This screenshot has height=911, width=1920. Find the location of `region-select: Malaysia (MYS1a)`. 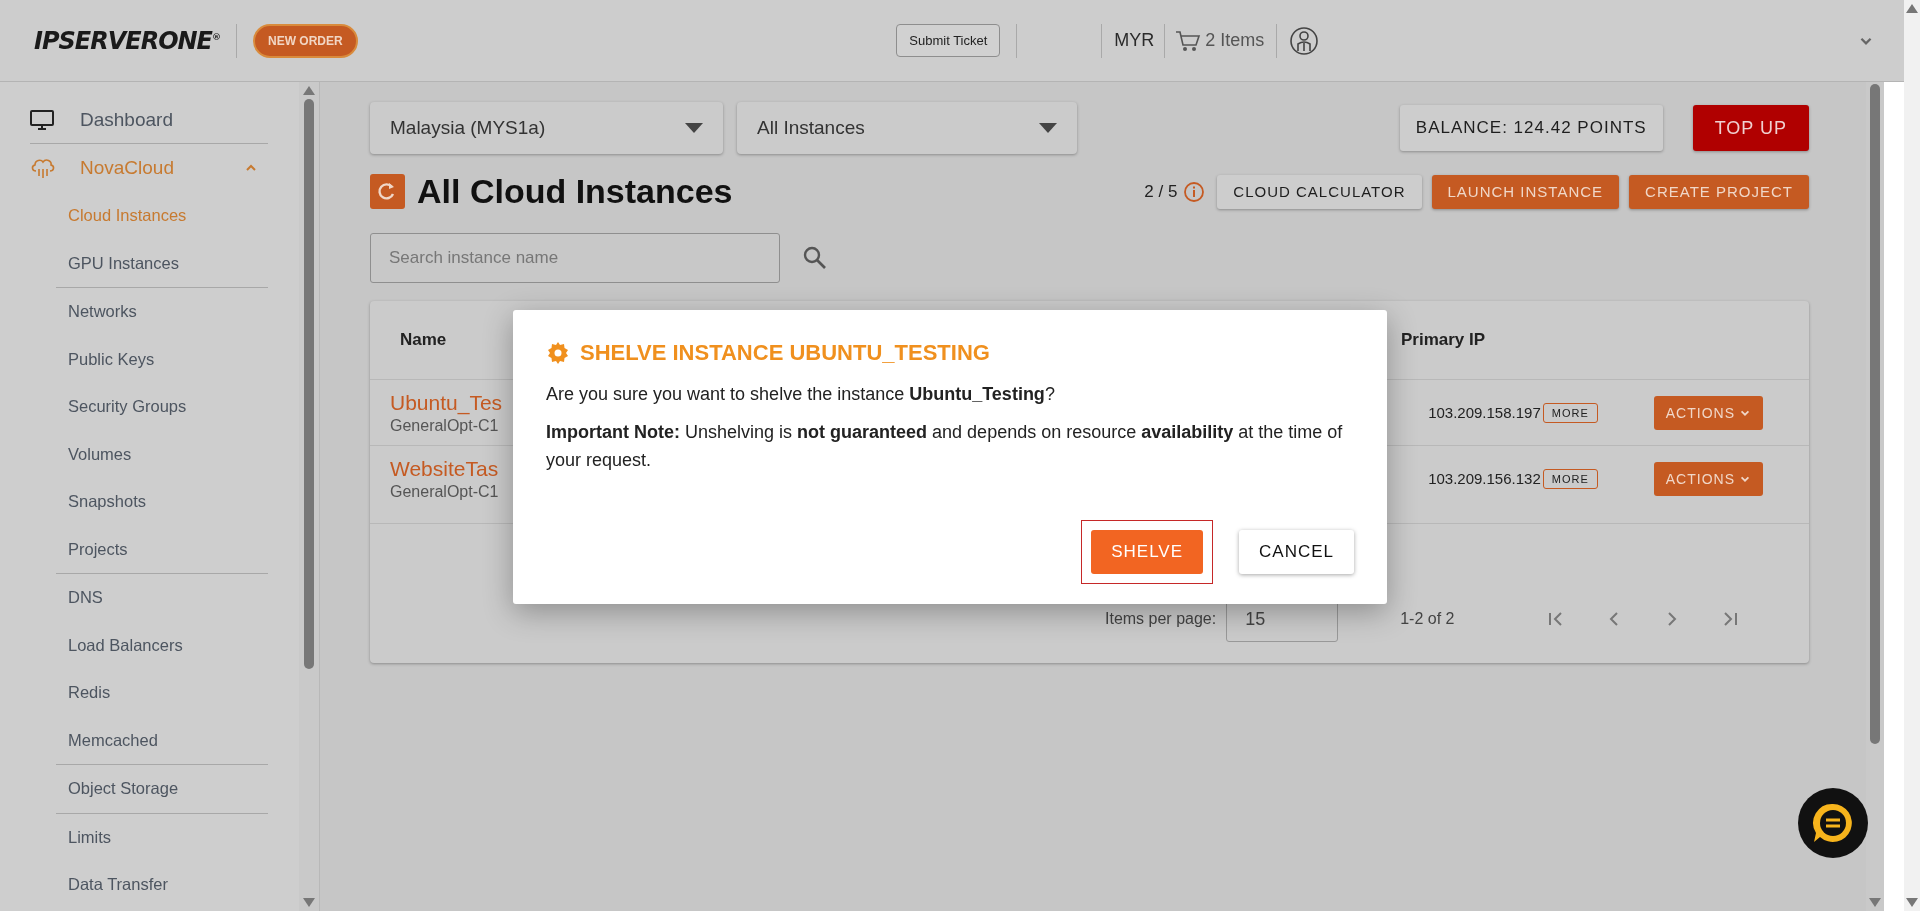

region-select: Malaysia (MYS1a) is located at coordinates (546, 128).